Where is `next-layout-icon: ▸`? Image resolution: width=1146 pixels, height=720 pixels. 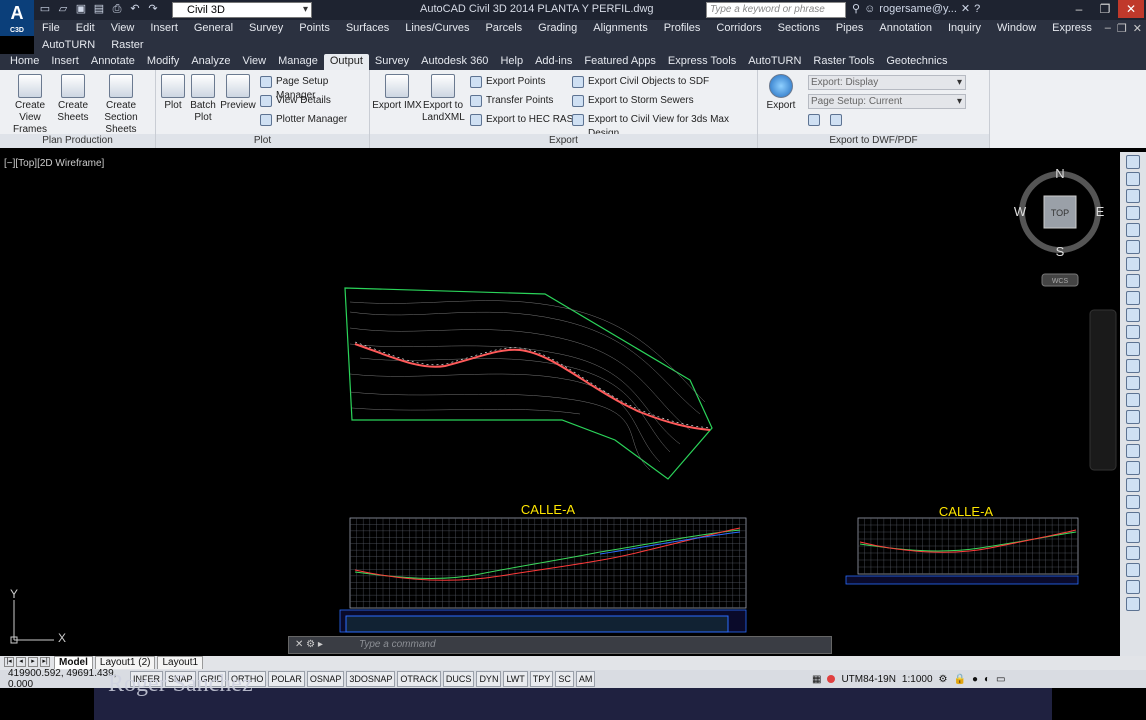
next-layout-icon: ▸ is located at coordinates (33, 662).